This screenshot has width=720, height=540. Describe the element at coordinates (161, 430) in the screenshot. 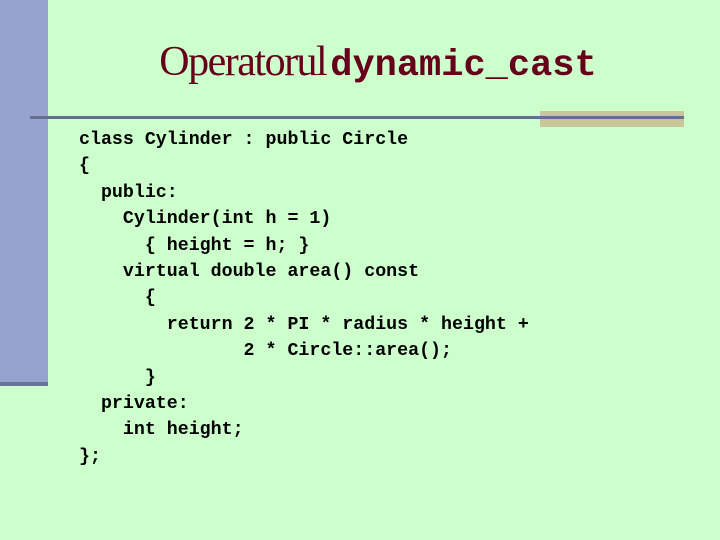

I see `code-line: int height;` at that location.